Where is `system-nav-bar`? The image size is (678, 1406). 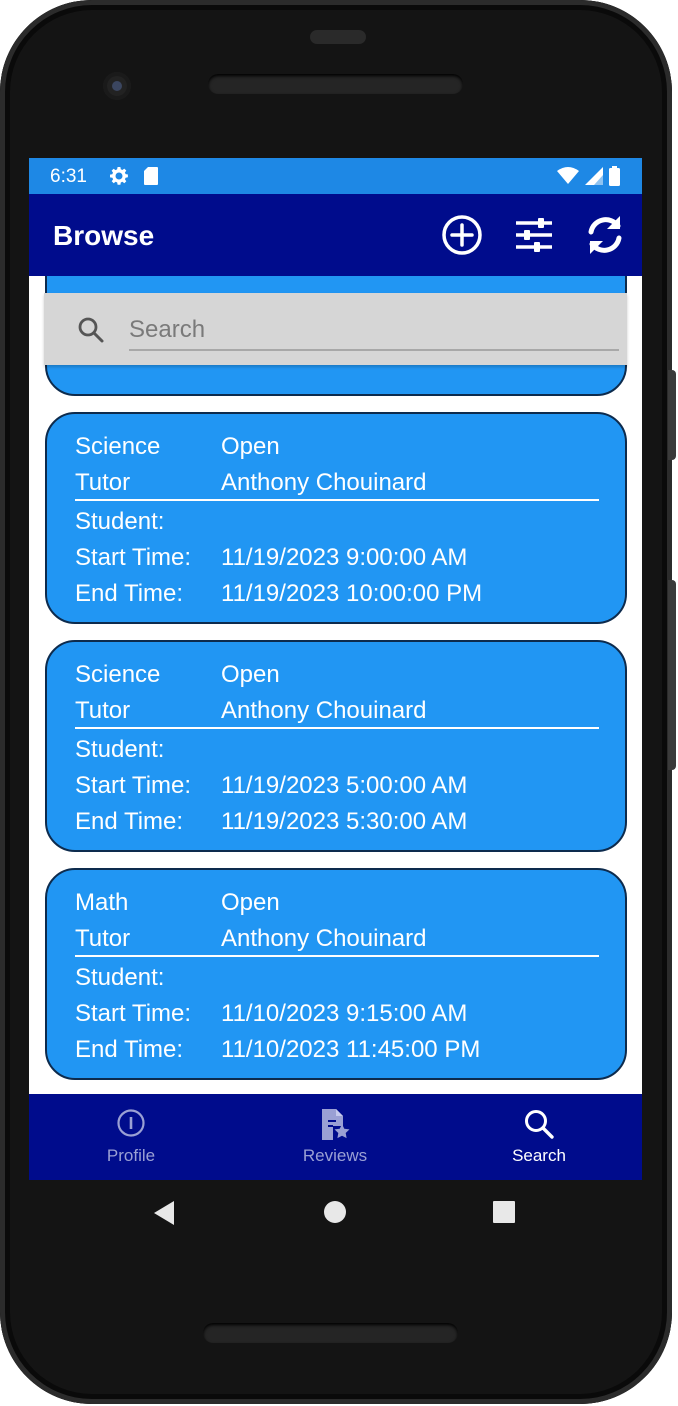 system-nav-bar is located at coordinates (335, 1215).